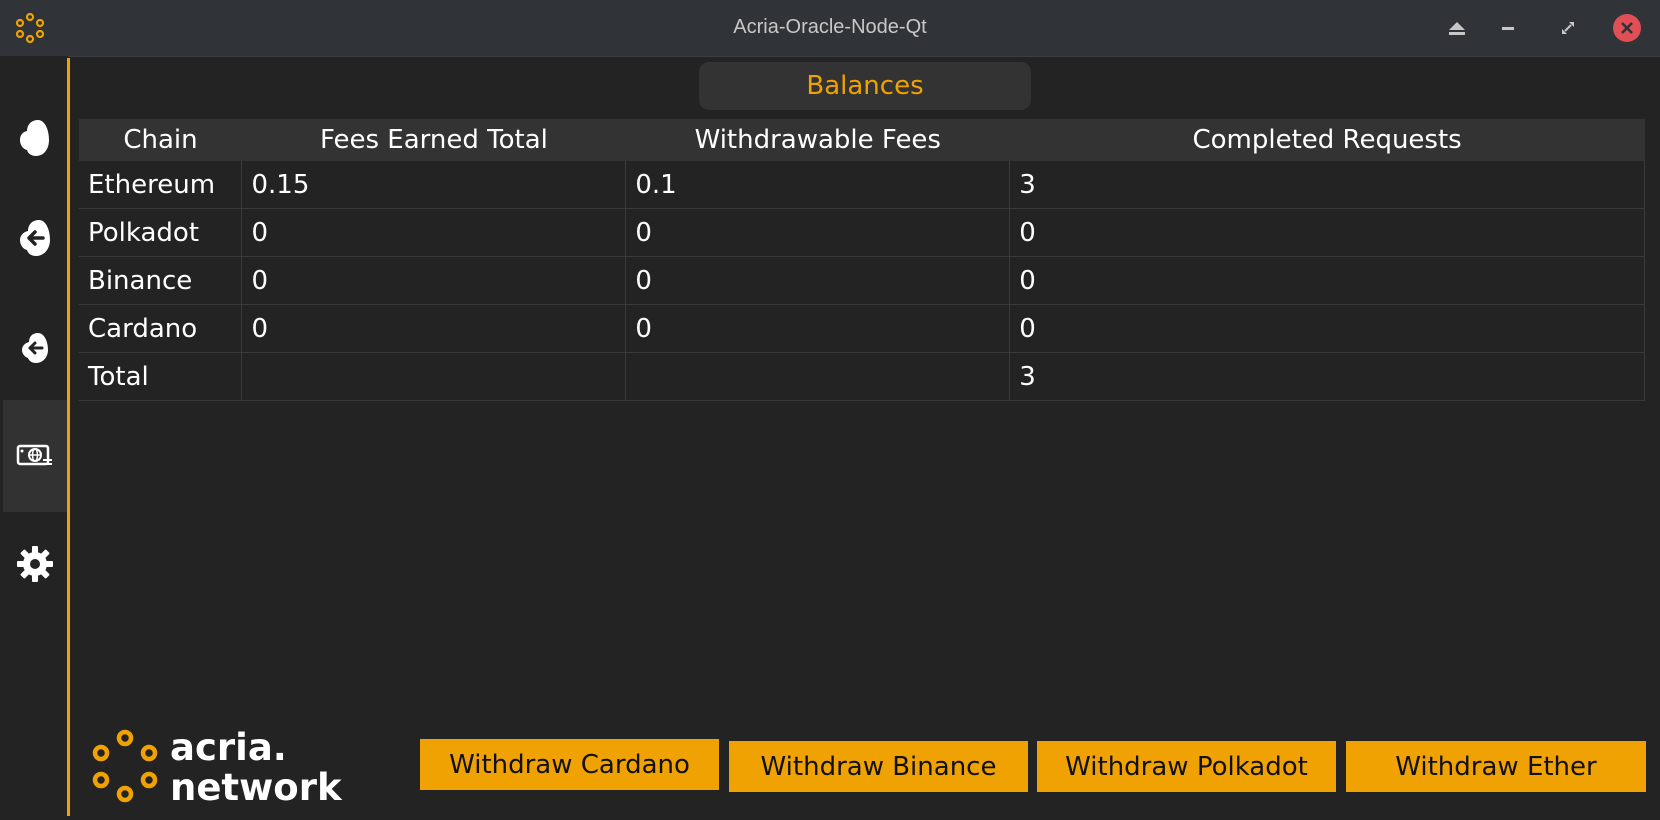  I want to click on table-row-total: Total 3, so click(862, 376).